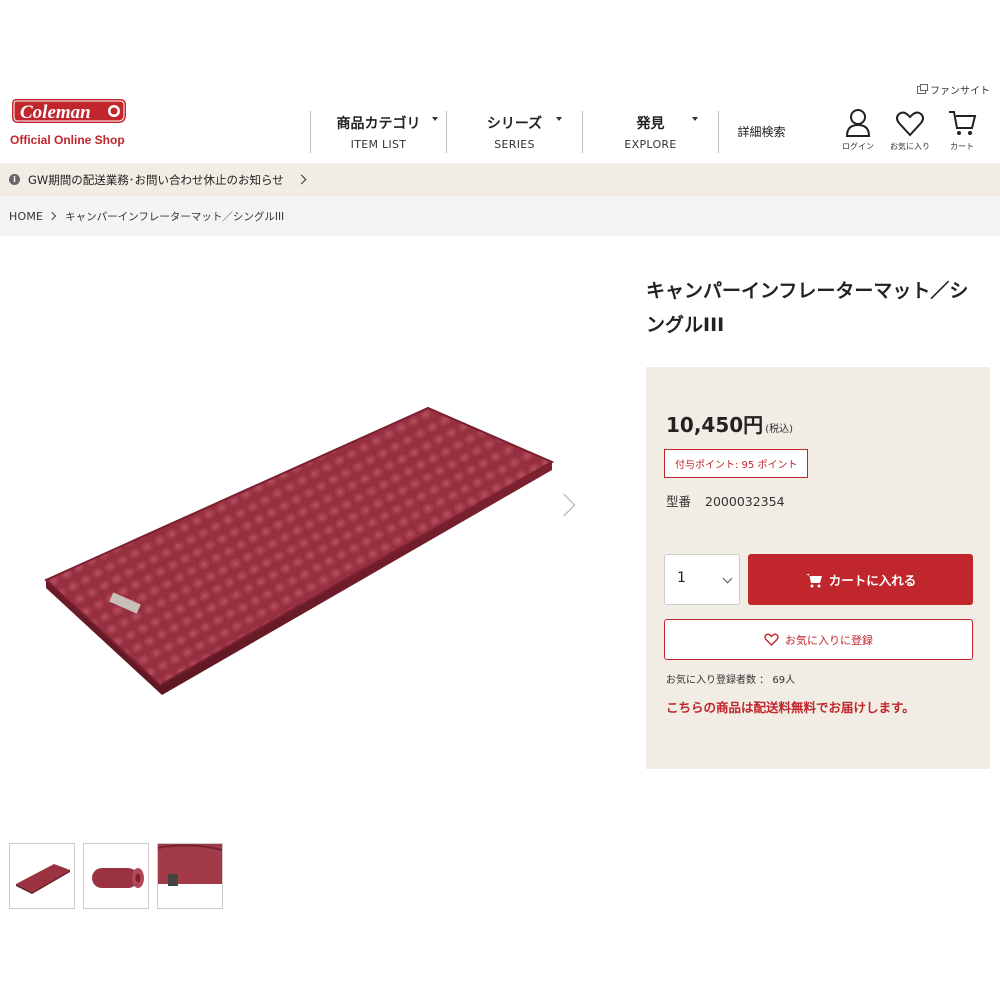 This screenshot has height=1000, width=1000. Describe the element at coordinates (807, 308) in the screenshot. I see `product-title: キャンパーインフレーターマット／シングルIII` at that location.